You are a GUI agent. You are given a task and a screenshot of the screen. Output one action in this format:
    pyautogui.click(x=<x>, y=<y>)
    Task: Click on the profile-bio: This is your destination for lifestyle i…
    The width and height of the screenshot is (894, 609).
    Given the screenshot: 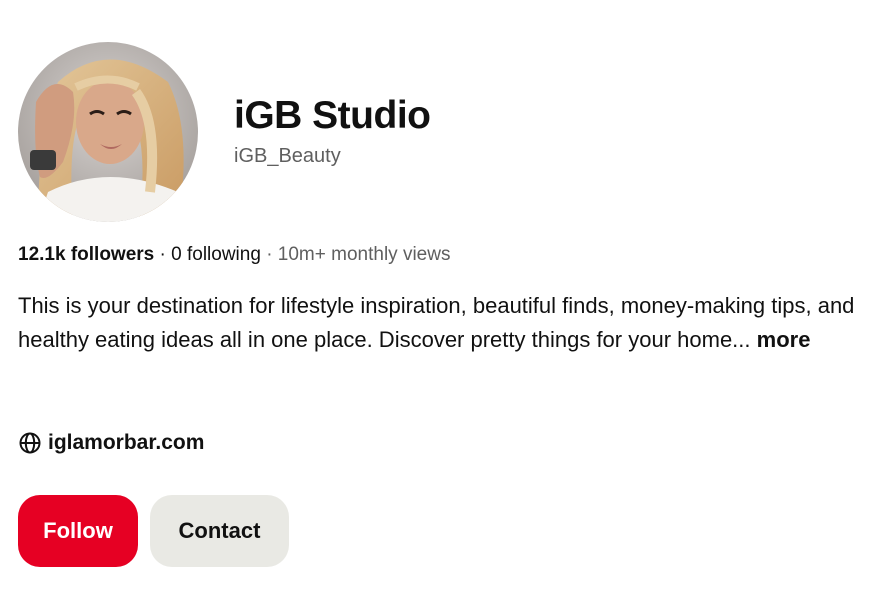 What is the action you would take?
    pyautogui.click(x=443, y=323)
    